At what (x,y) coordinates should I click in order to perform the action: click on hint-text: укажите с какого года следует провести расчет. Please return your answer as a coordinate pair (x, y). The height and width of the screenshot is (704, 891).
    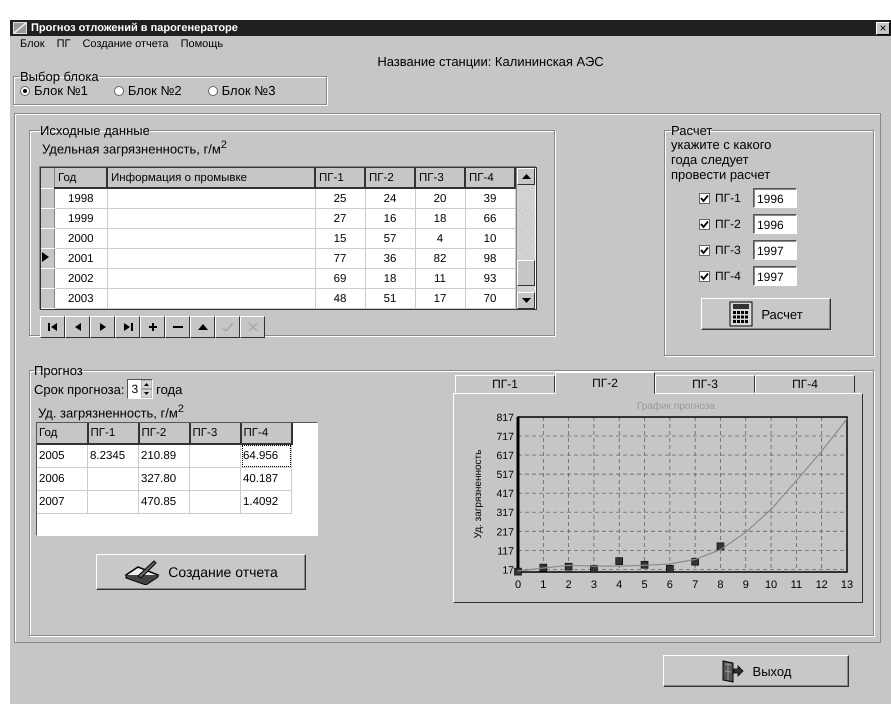
    Looking at the image, I should click on (721, 159).